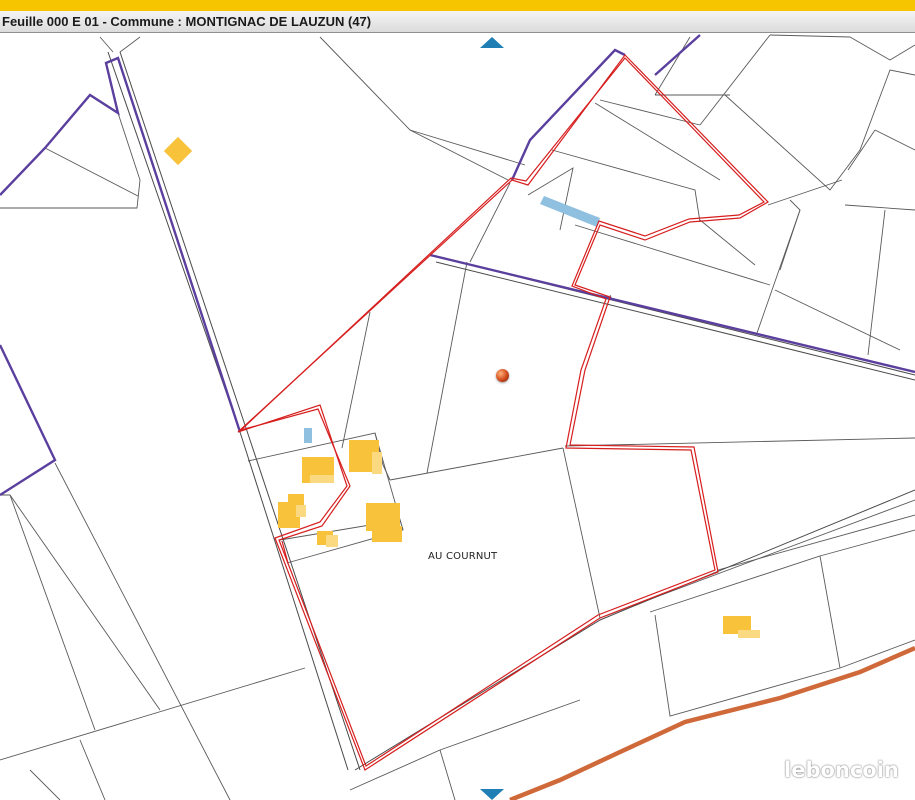 The height and width of the screenshot is (800, 915). What do you see at coordinates (463, 556) in the screenshot?
I see `locality-label: AU COURNUT` at bounding box center [463, 556].